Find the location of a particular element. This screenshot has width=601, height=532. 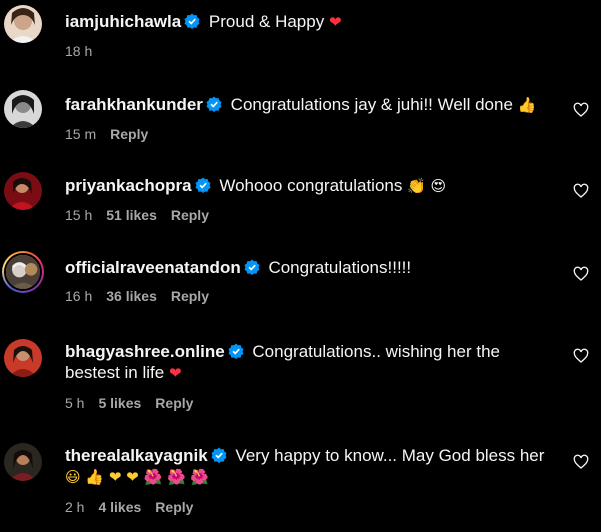

comment-username: therealalkayagnik is located at coordinates (136, 455).